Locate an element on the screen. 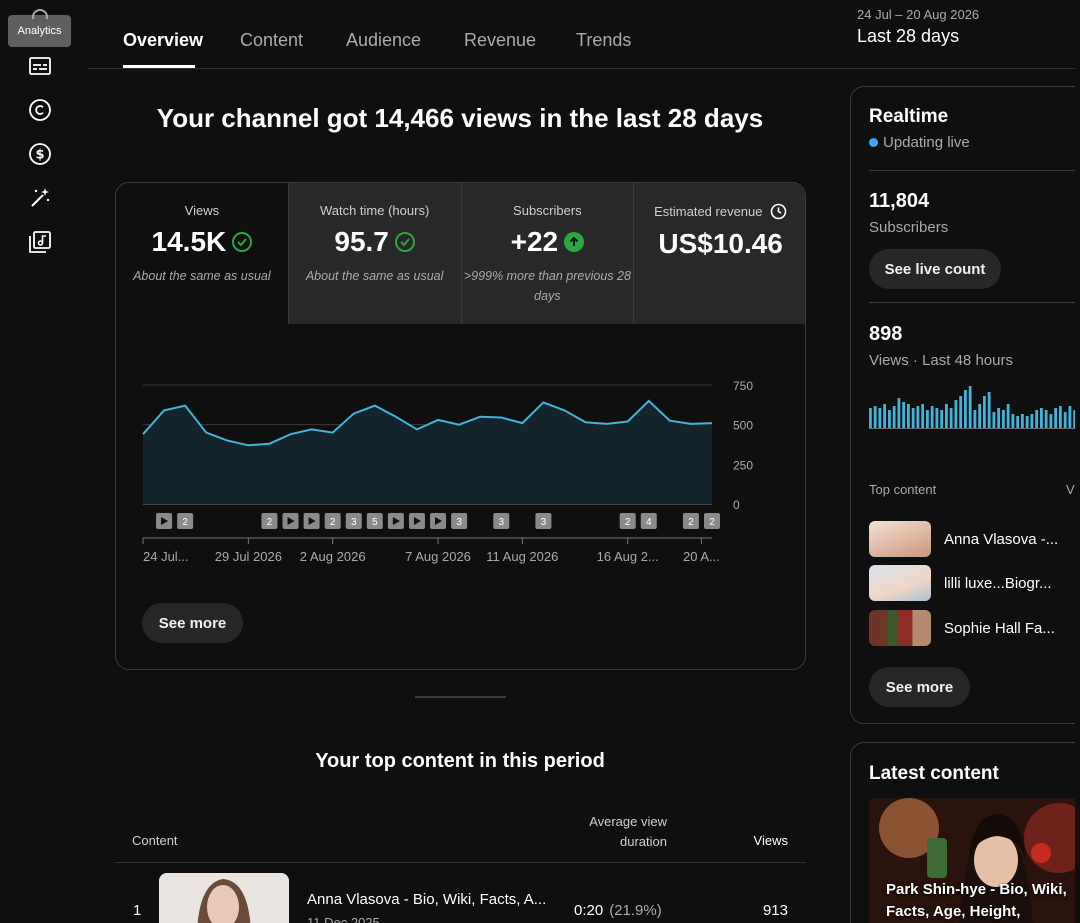  metric-revenue: Estimated revenue US$10.46 is located at coordinates (719, 253).